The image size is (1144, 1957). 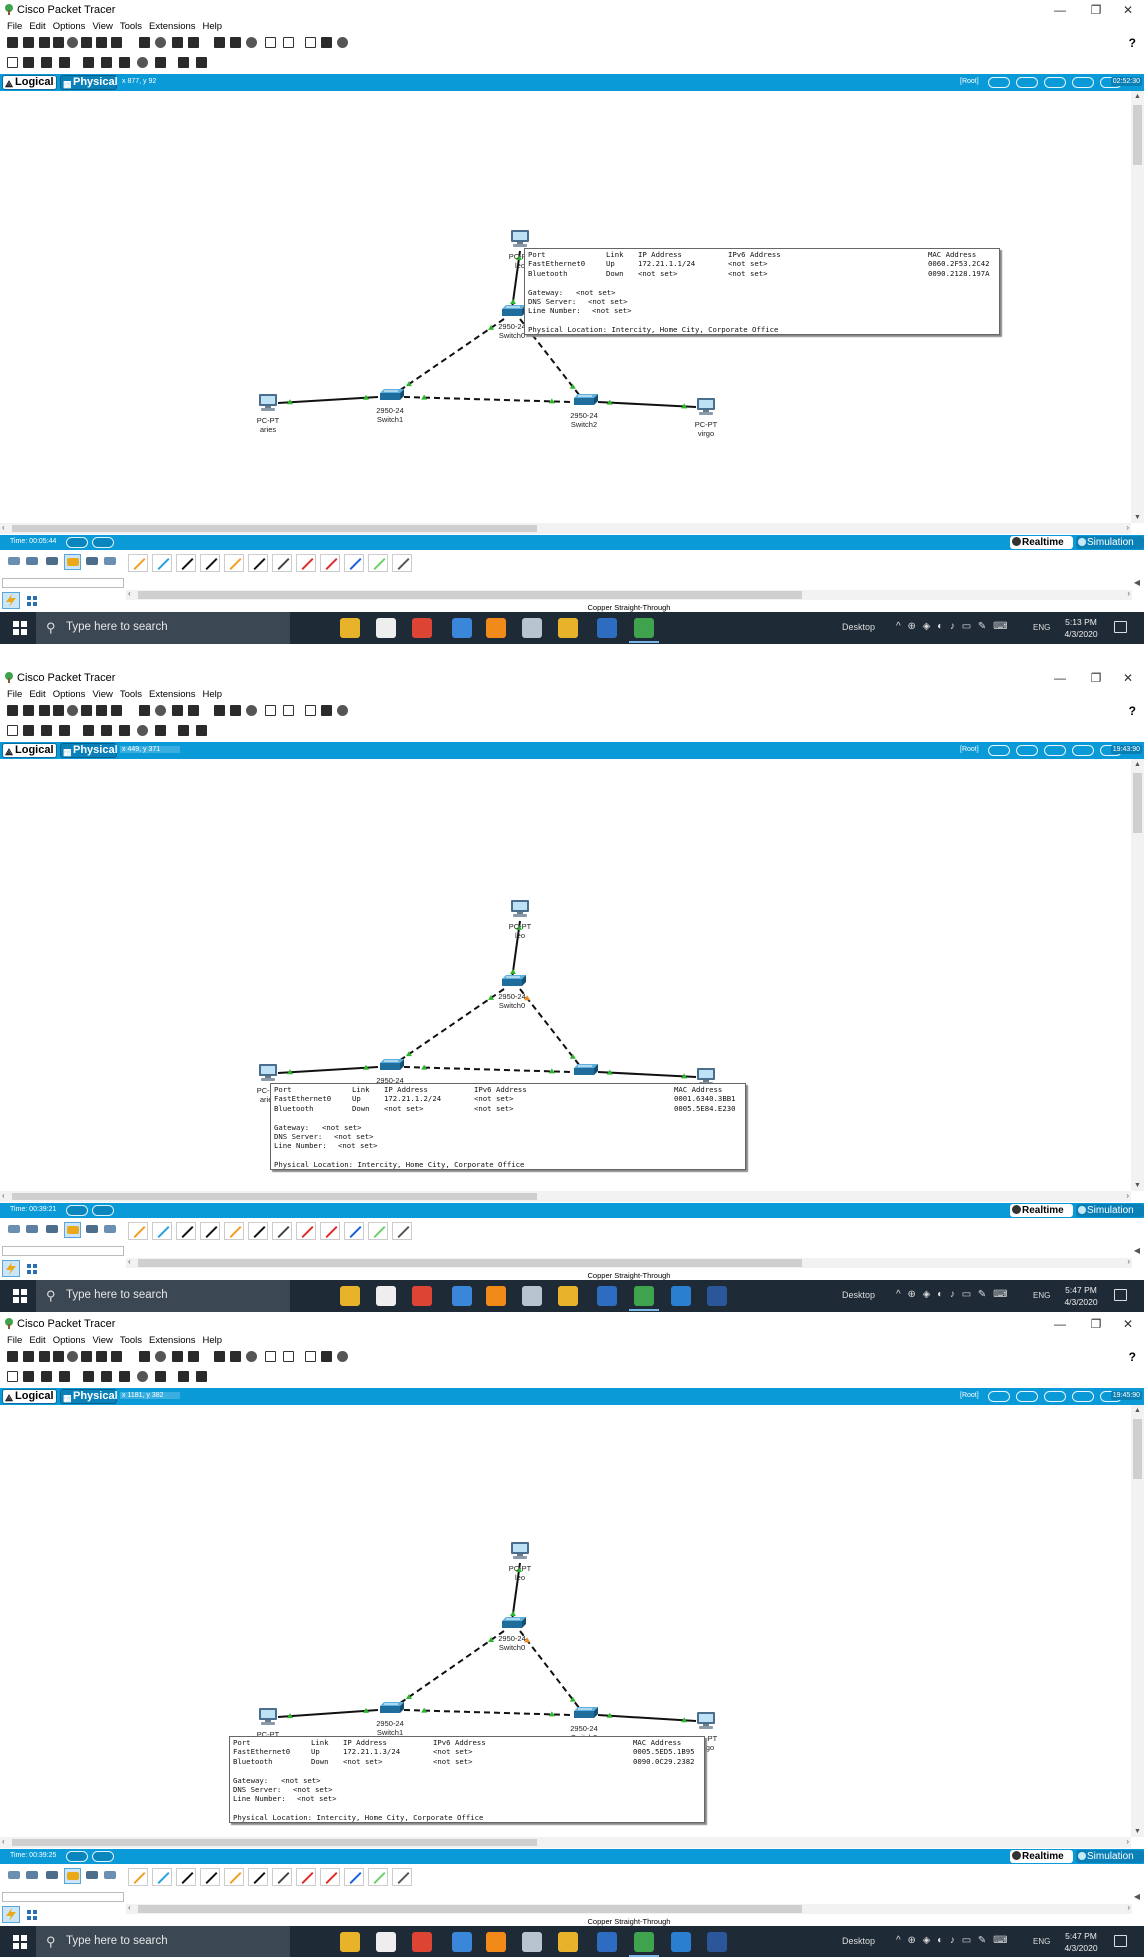 What do you see at coordinates (201, 1376) in the screenshot?
I see `add-complex-pdu-icon` at bounding box center [201, 1376].